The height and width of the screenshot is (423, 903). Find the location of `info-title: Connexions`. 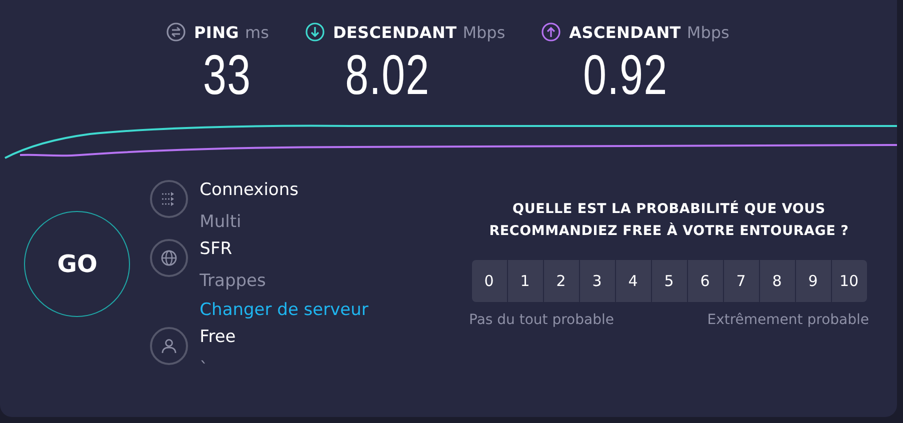

info-title: Connexions is located at coordinates (249, 190).